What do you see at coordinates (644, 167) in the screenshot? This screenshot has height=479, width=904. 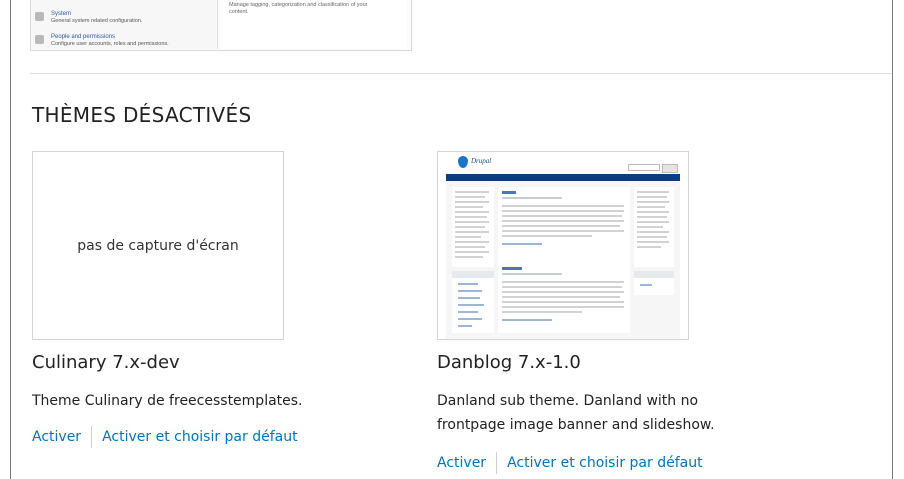 I see `screenshot-search-box` at bounding box center [644, 167].